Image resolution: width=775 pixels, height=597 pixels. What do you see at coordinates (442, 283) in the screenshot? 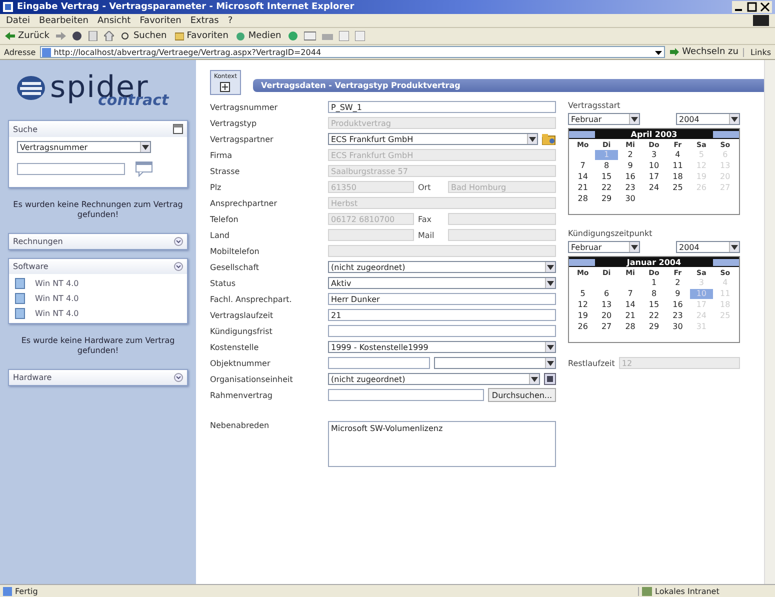
I see `select-field: Aktiv` at bounding box center [442, 283].